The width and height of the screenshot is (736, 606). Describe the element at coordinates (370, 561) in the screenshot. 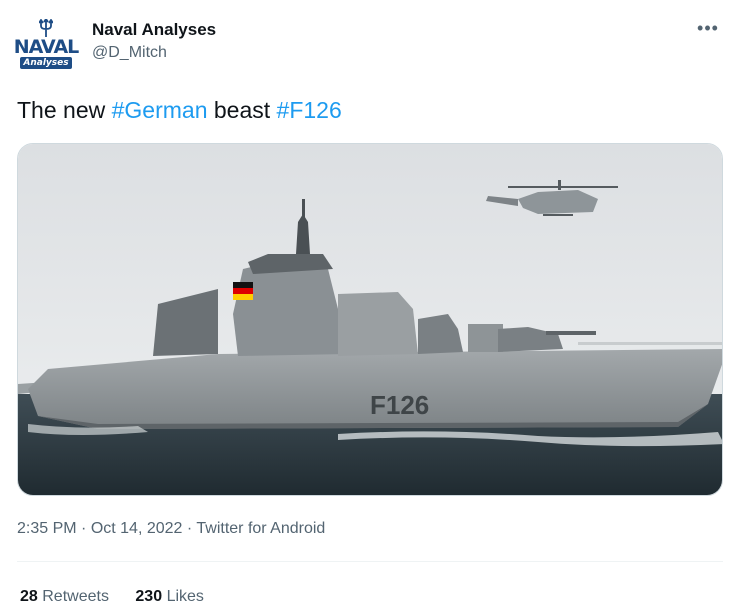

I see `divider` at that location.